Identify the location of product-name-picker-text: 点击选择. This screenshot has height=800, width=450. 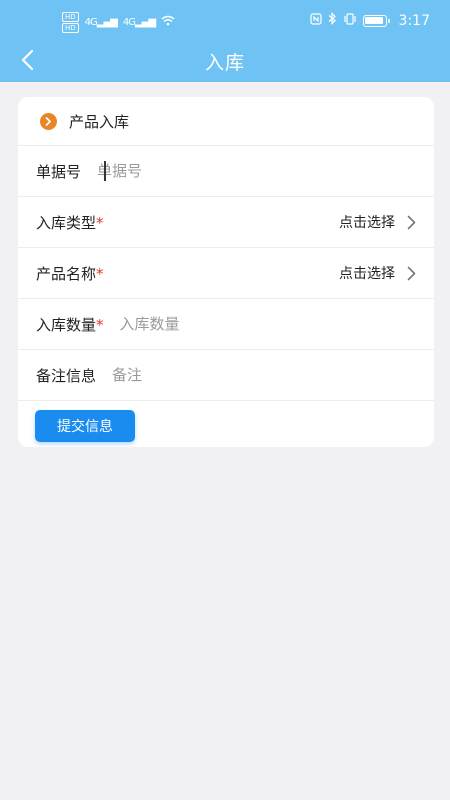
(367, 274).